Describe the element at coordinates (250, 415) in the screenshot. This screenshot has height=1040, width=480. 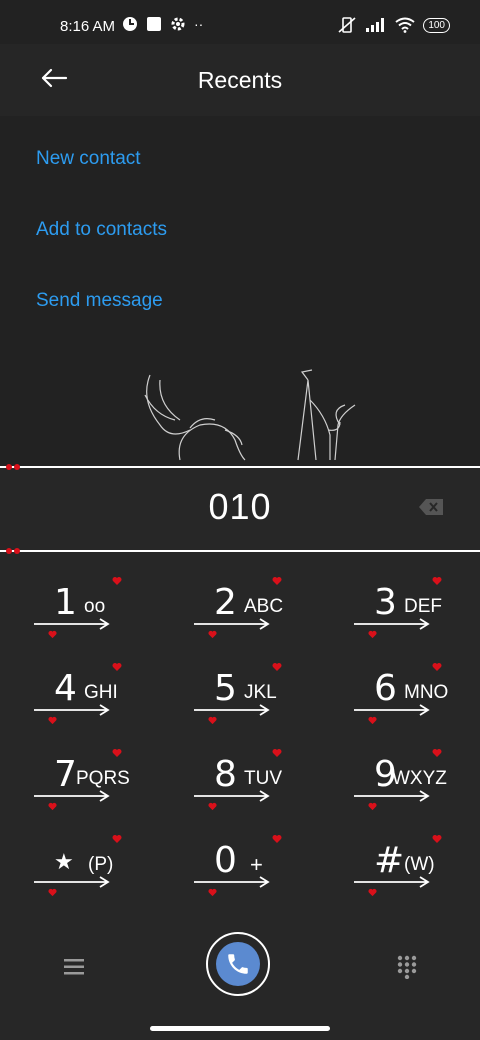
I see `theme-illustration` at that location.